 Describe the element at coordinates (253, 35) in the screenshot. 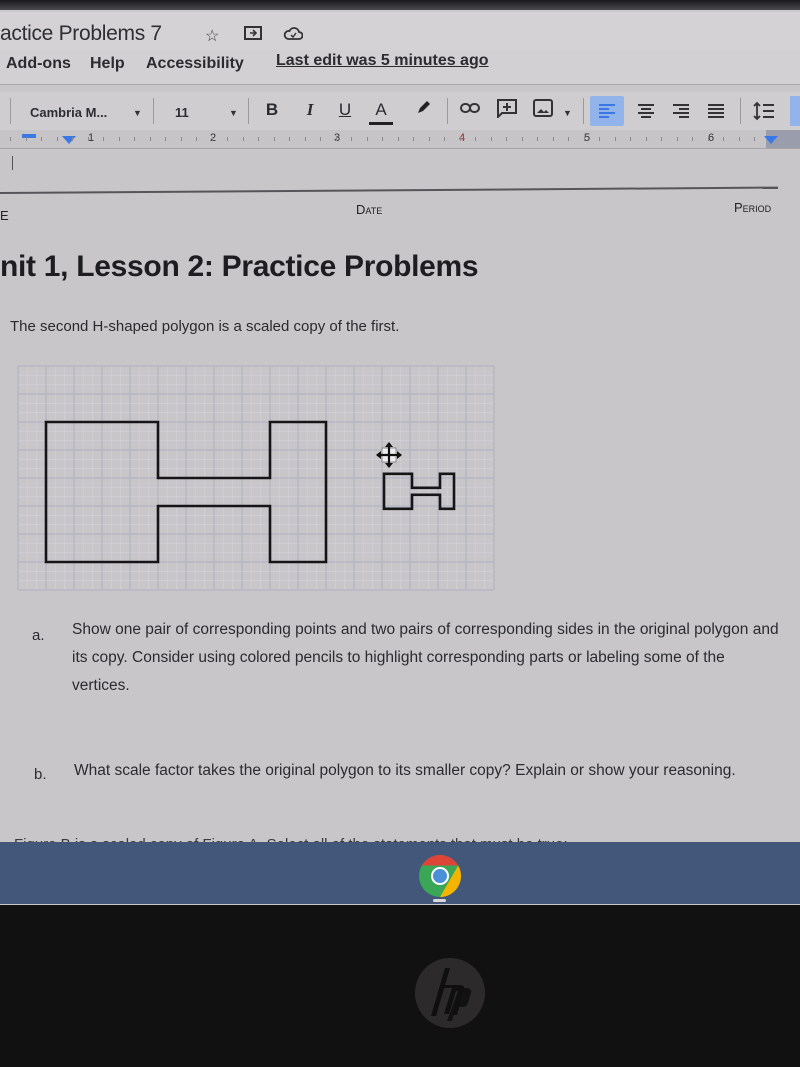

I see `move-to-folder-icon` at that location.